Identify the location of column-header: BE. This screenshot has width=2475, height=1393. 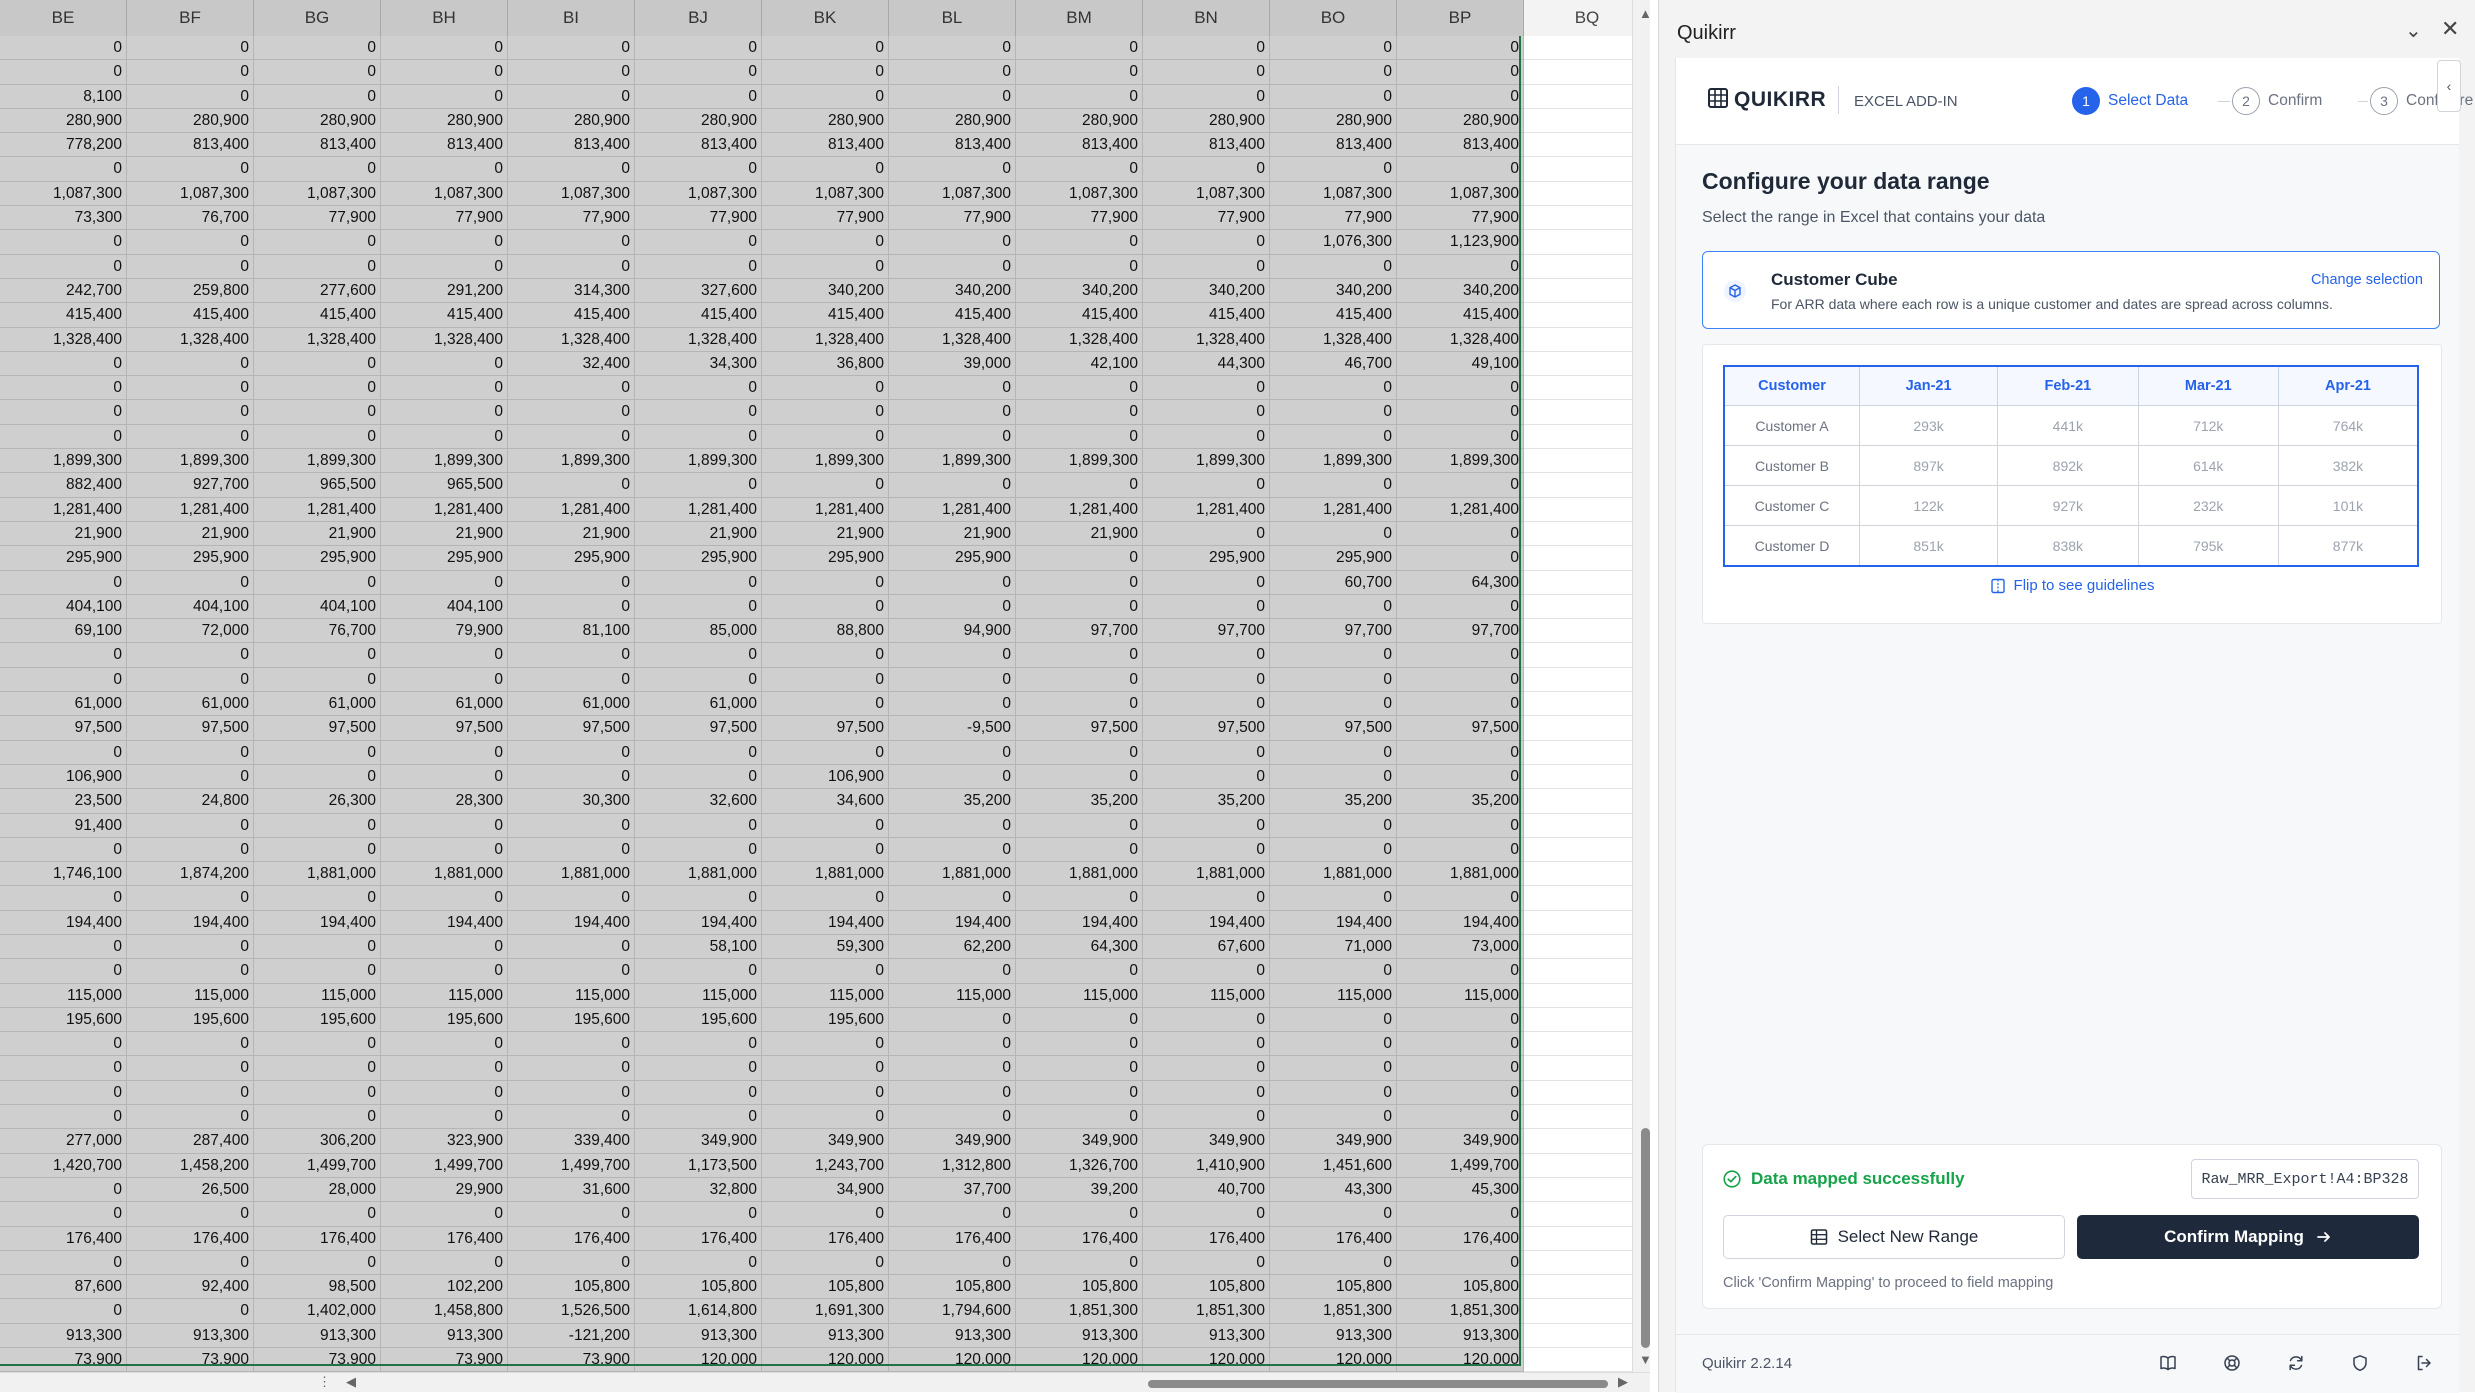
(63, 18).